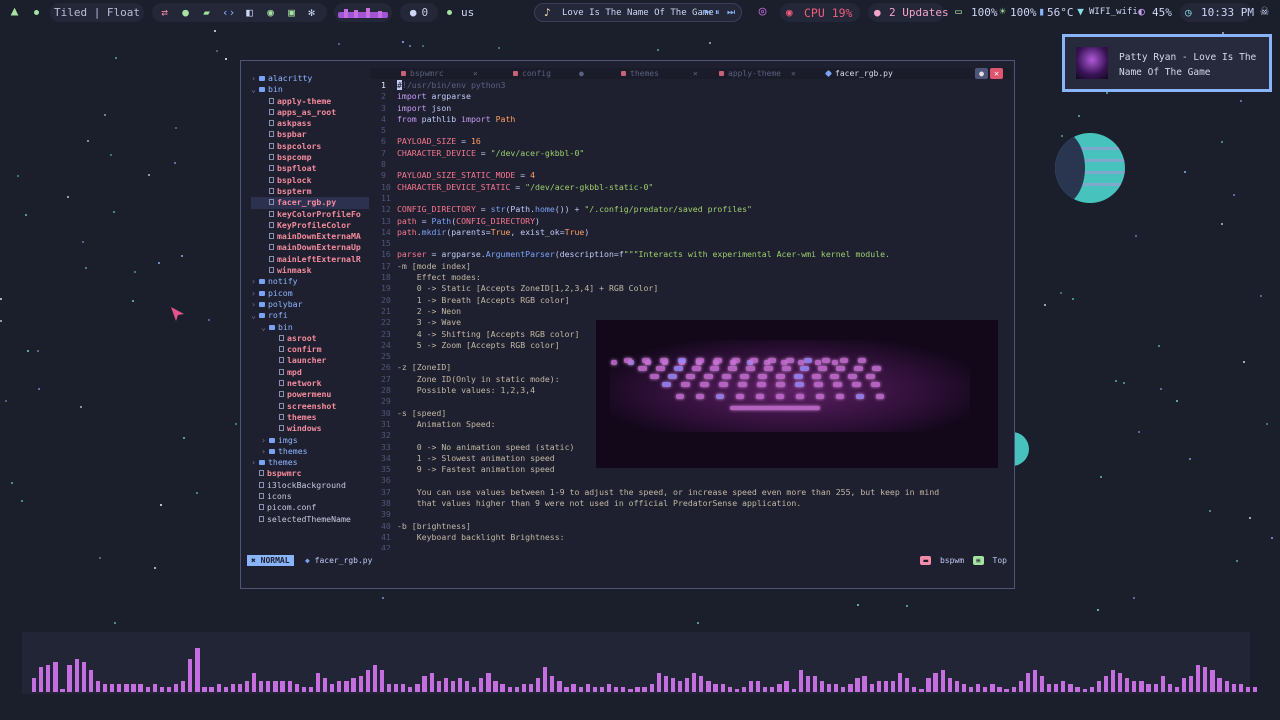 The image size is (1280, 720). Describe the element at coordinates (310, 473) in the screenshot. I see `tree-item: bspwmrc` at that location.